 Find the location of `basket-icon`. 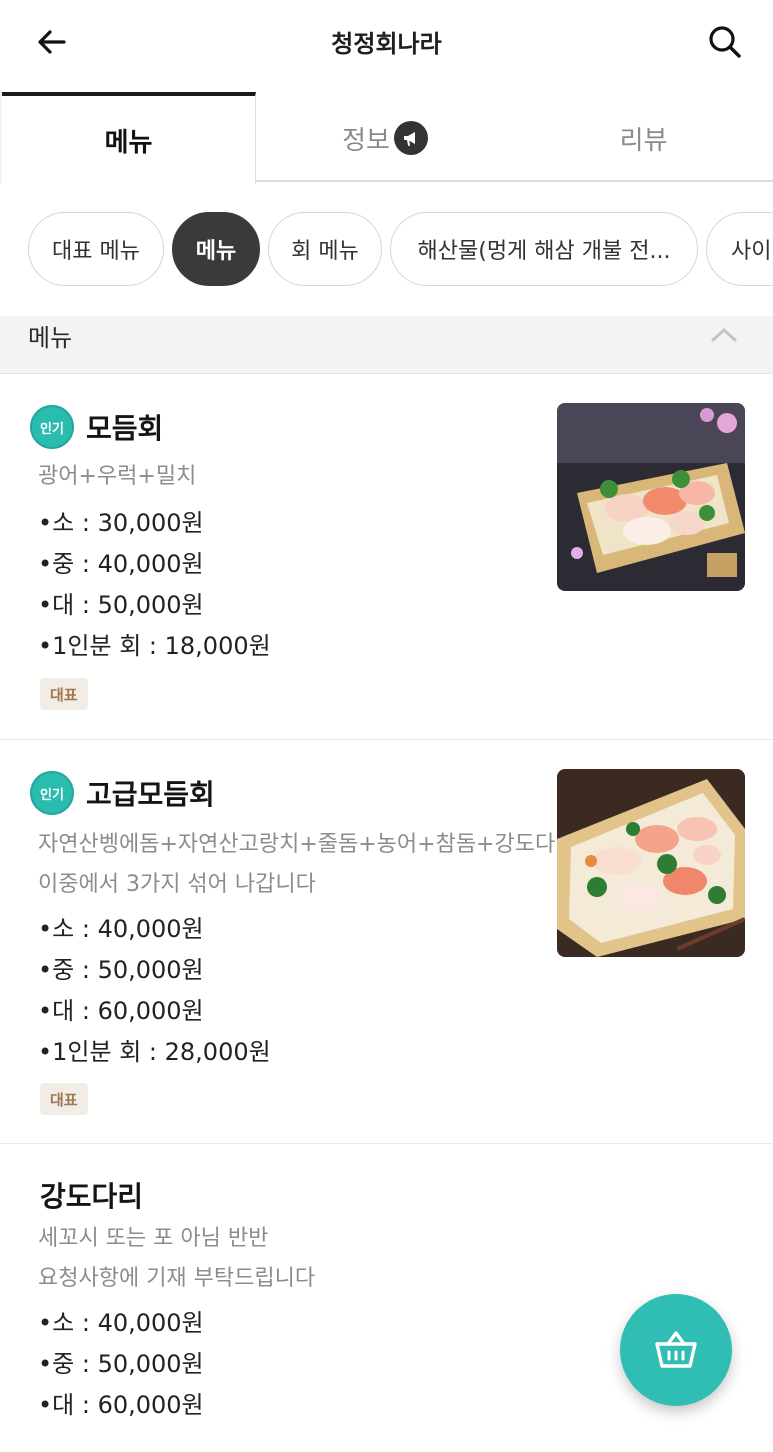

basket-icon is located at coordinates (676, 1349).